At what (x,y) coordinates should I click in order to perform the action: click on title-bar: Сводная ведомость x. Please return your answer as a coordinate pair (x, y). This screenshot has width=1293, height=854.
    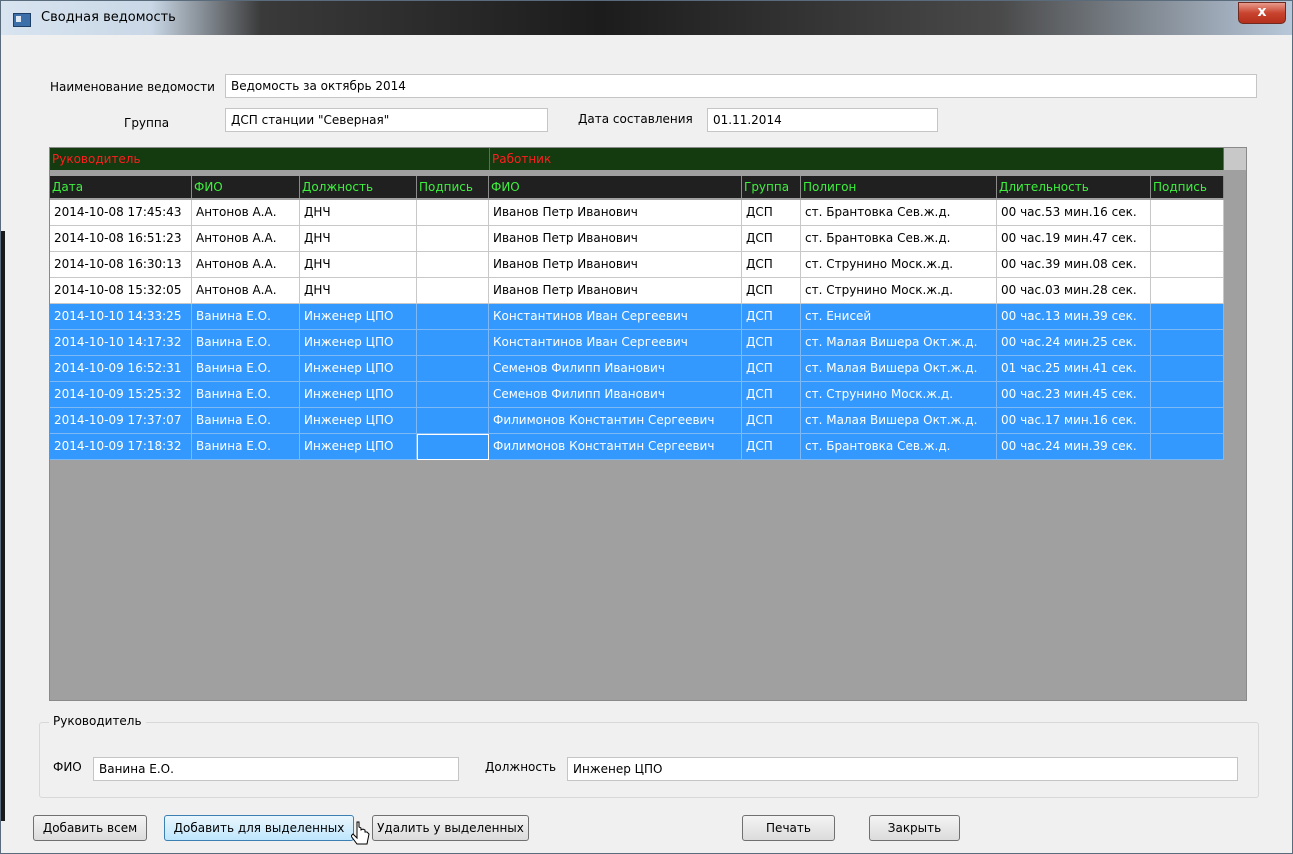
    Looking at the image, I should click on (646, 18).